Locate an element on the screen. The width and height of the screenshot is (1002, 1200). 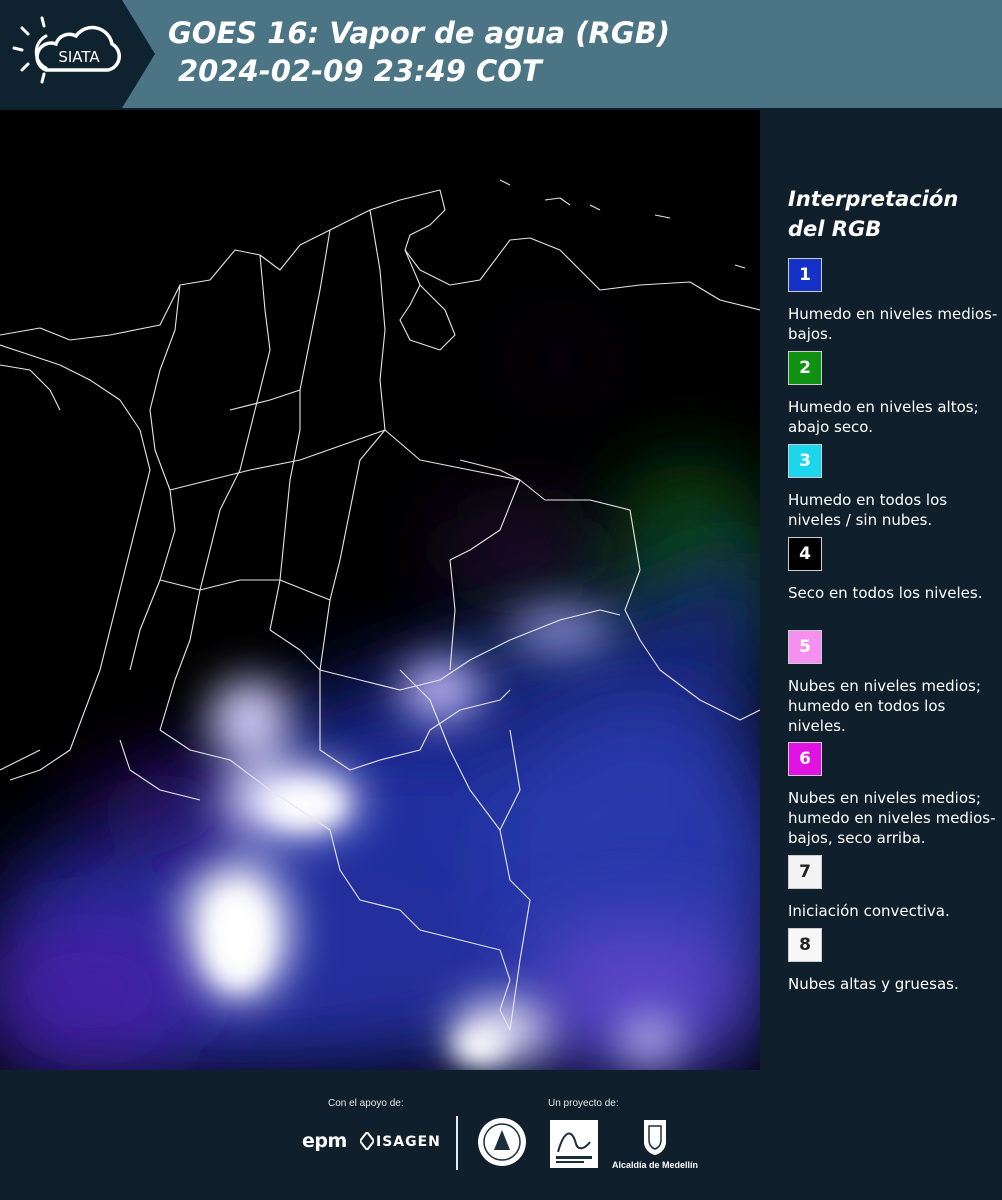
legend-title-line2: del RGB is located at coordinates (835, 229).